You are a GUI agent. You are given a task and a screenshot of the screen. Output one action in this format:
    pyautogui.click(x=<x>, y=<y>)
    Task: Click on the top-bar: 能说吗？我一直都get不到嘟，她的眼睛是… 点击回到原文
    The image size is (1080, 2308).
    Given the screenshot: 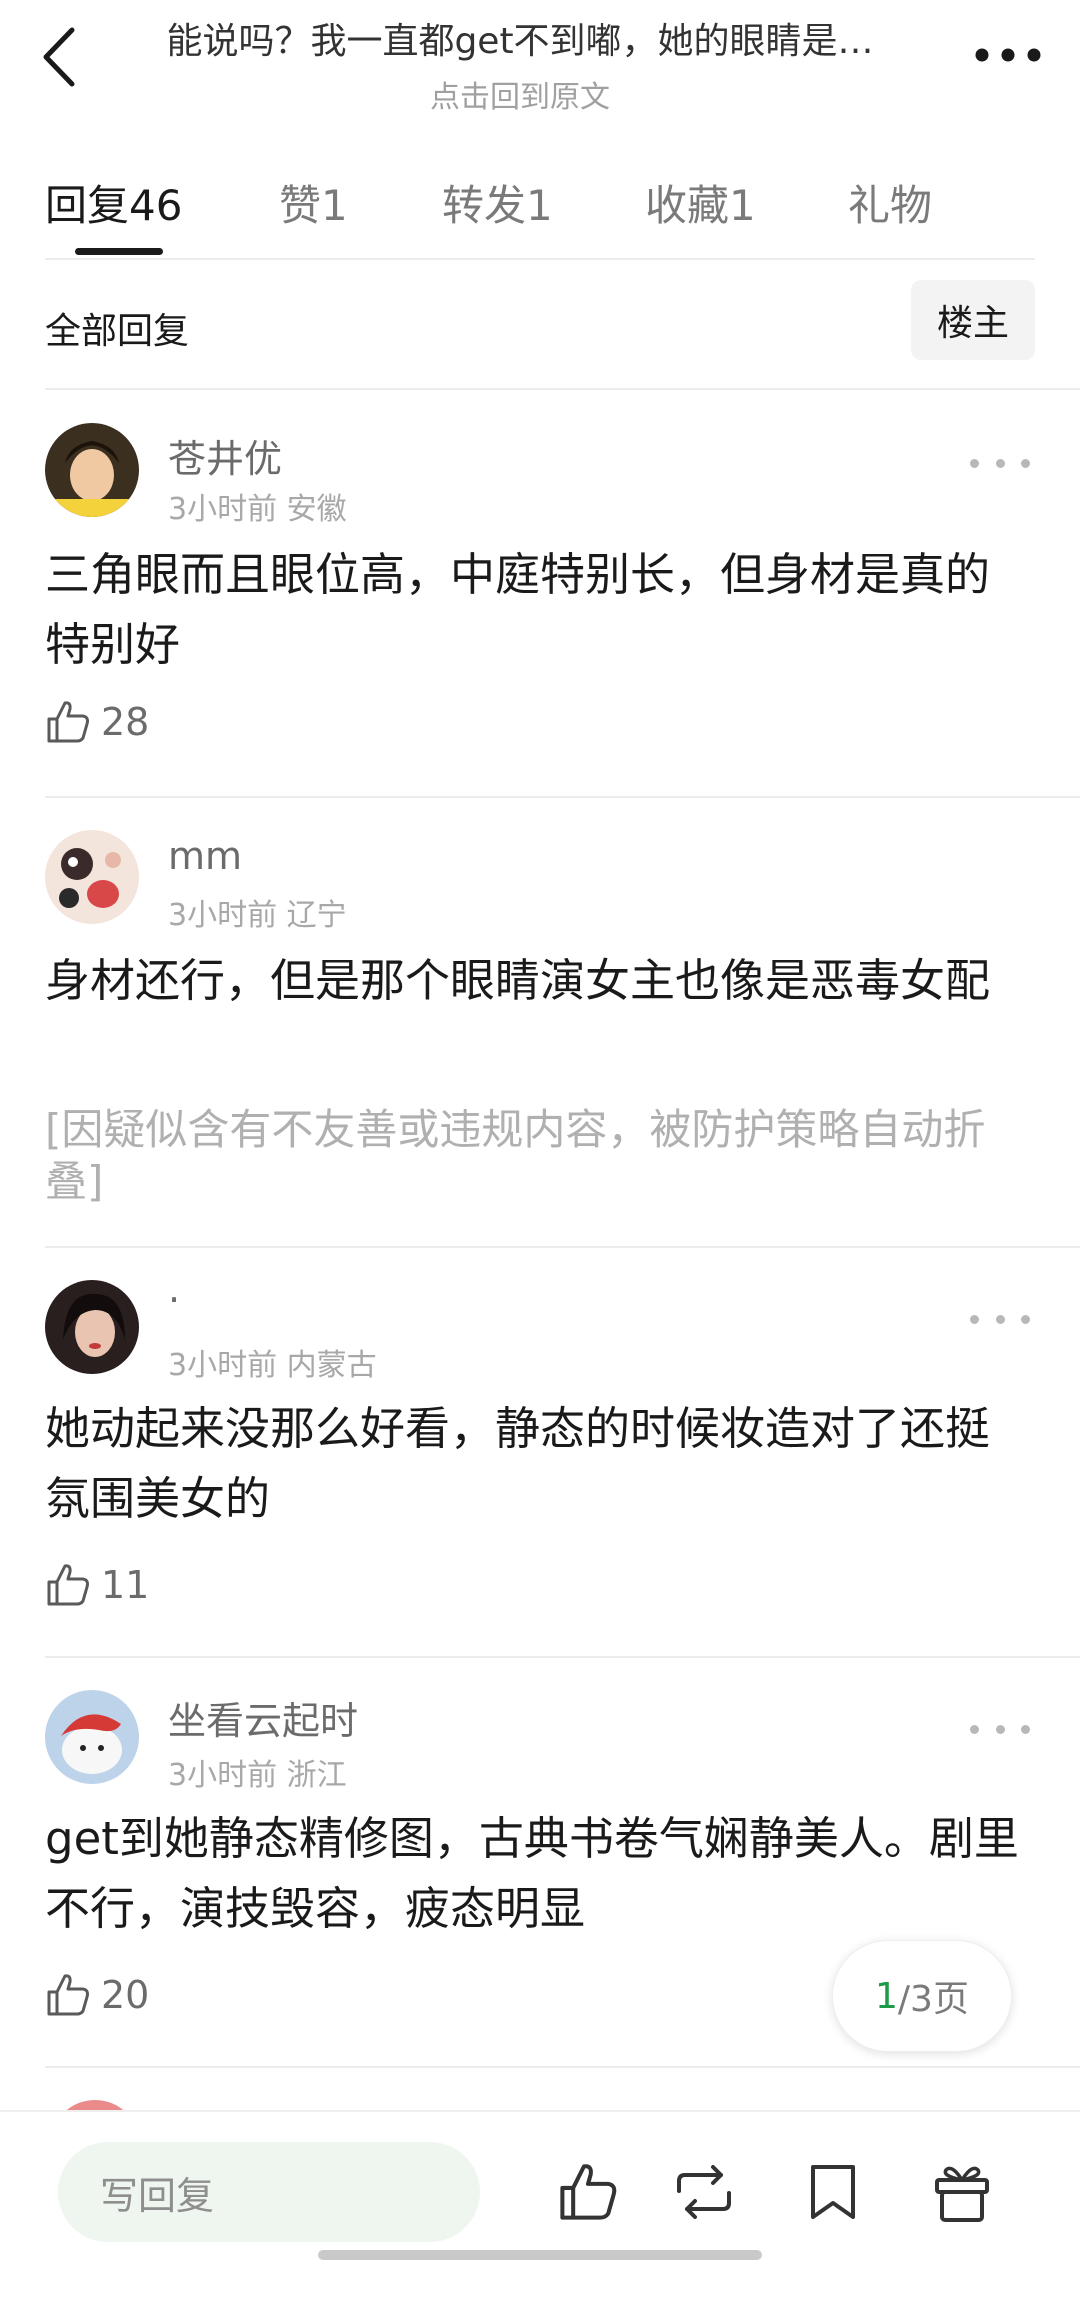 What is the action you would take?
    pyautogui.click(x=540, y=60)
    